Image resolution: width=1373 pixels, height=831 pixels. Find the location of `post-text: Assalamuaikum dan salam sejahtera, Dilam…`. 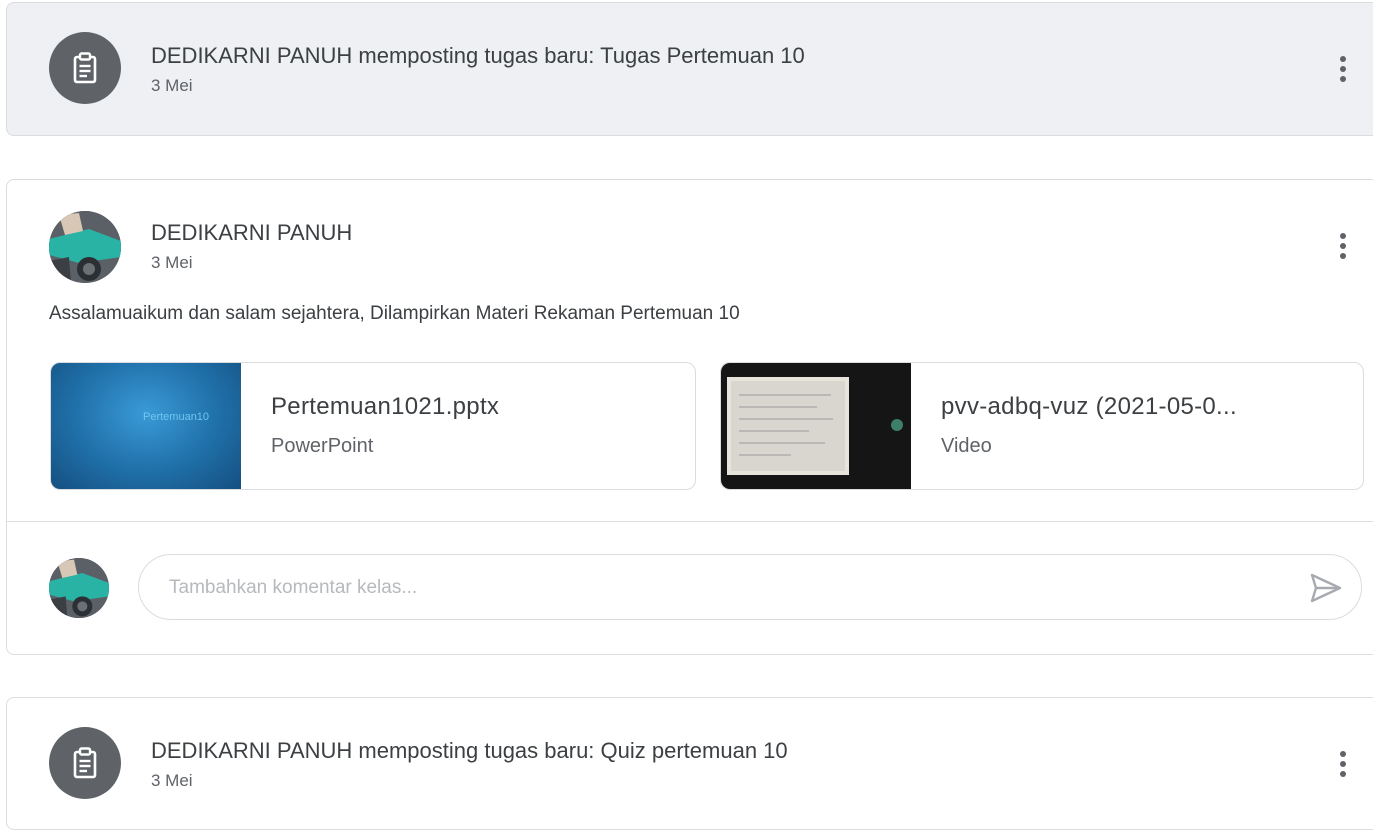

post-text: Assalamuaikum dan salam sejahtera, Dilam… is located at coordinates (394, 313).